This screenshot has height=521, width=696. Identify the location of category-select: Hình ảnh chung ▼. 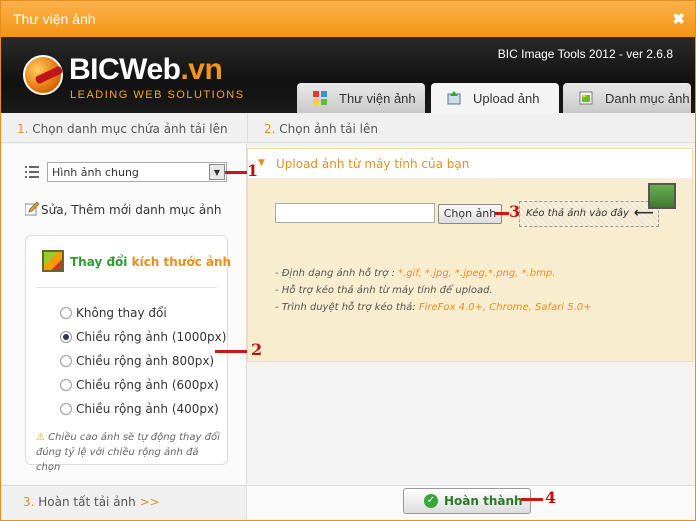
(137, 172).